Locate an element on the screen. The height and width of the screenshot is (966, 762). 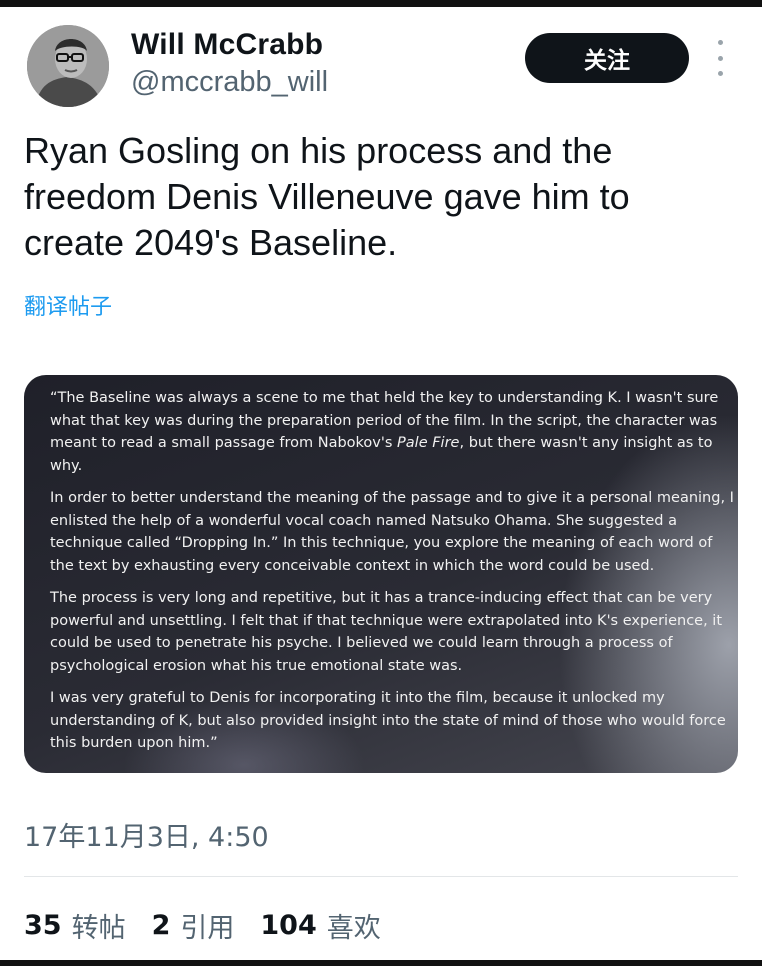
translate-post-link: 翻译帖子 is located at coordinates (68, 305).